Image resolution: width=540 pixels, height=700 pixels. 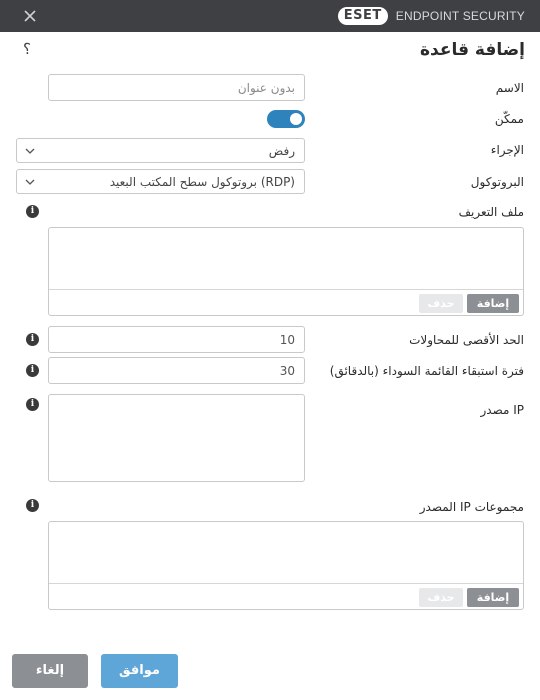 What do you see at coordinates (509, 88) in the screenshot?
I see `name-label: الاسم` at bounding box center [509, 88].